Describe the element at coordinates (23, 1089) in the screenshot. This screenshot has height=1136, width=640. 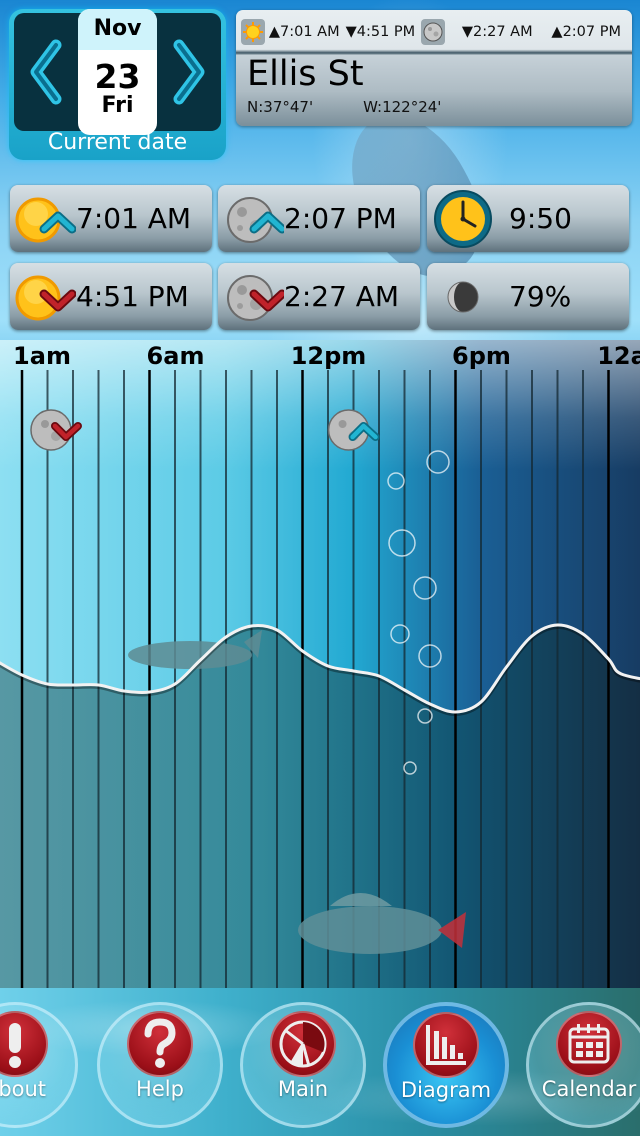
I see `nav-about-label: About` at that location.